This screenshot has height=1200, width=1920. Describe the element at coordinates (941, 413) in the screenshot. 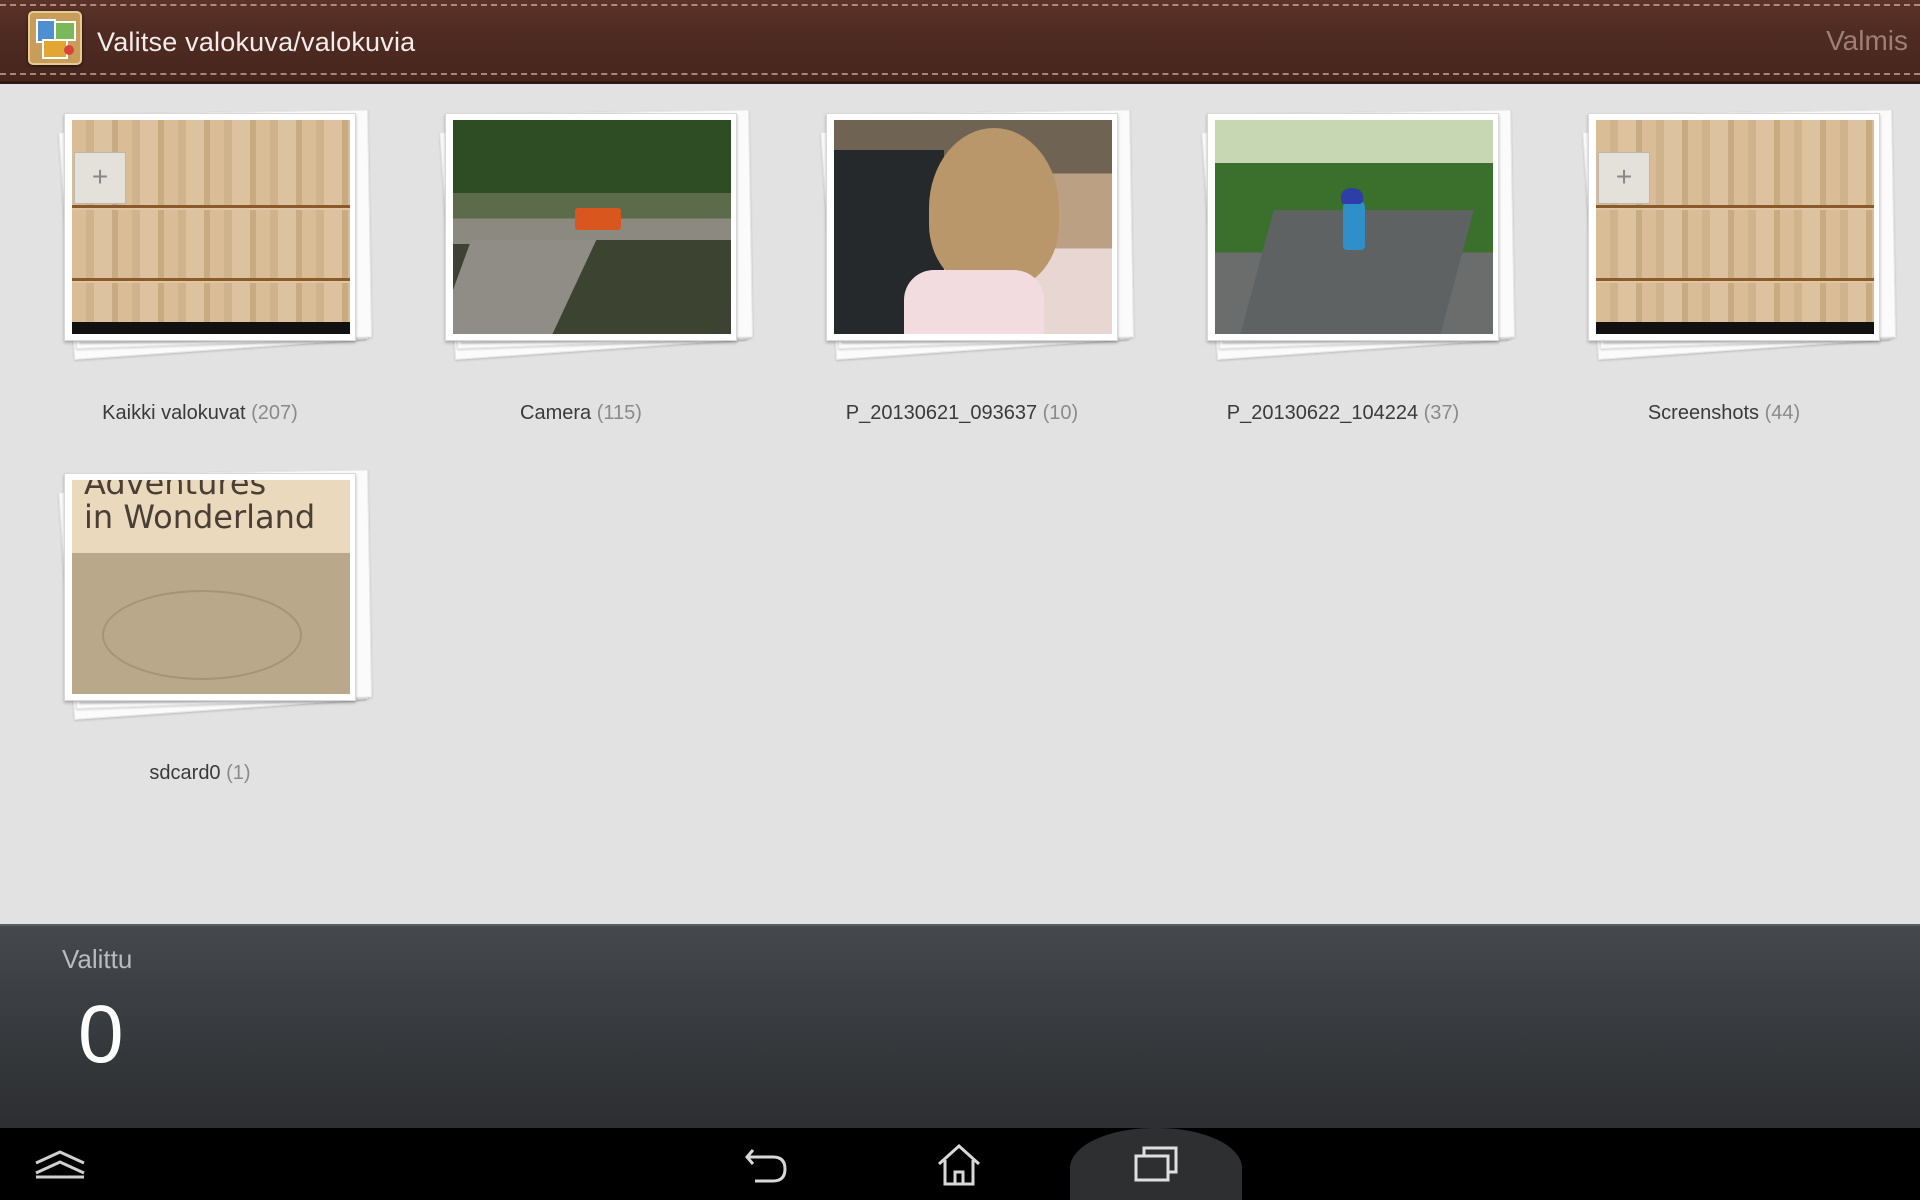

I see `album-name: P_20130621_093637` at that location.